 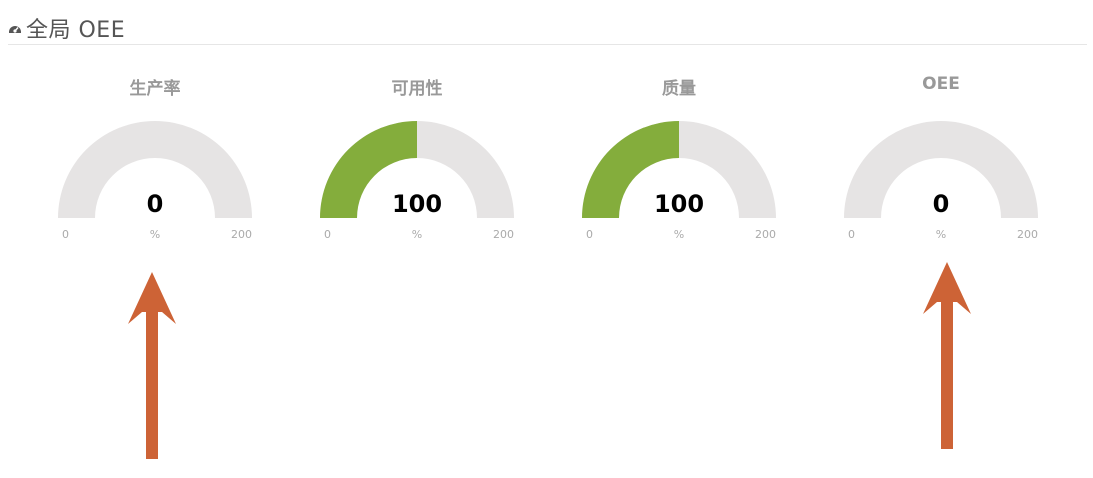 I want to click on gauge-productivity: 生产率 0 0 % 200, so click(x=155, y=164).